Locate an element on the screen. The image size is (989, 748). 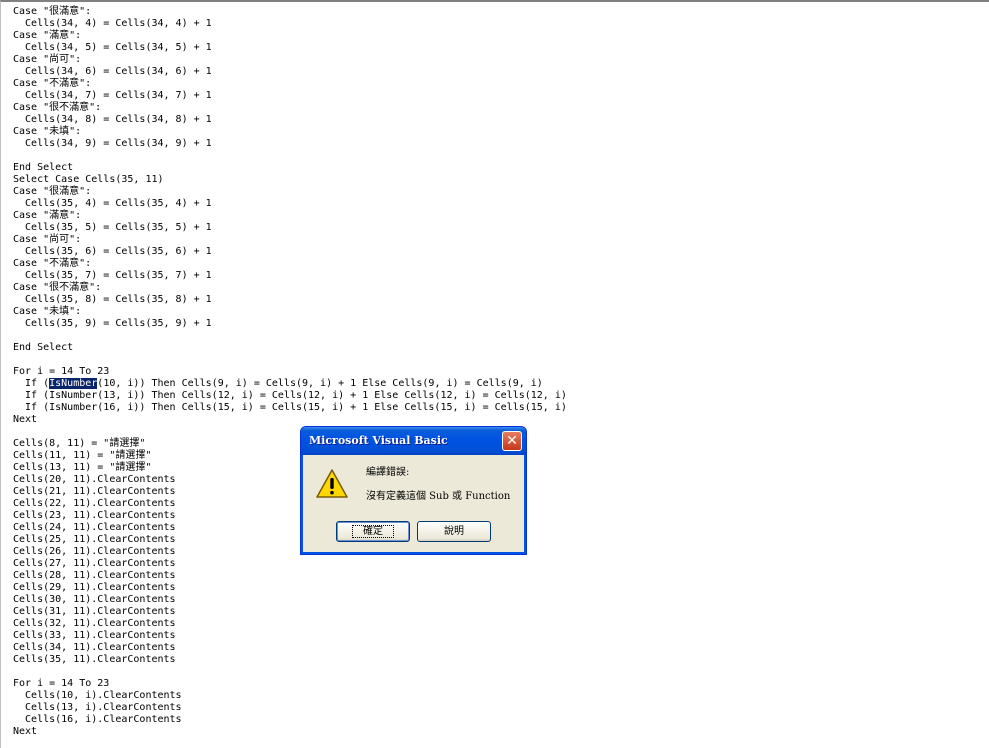
dialog-title: Microsoft Visual Basic is located at coordinates (378, 440).